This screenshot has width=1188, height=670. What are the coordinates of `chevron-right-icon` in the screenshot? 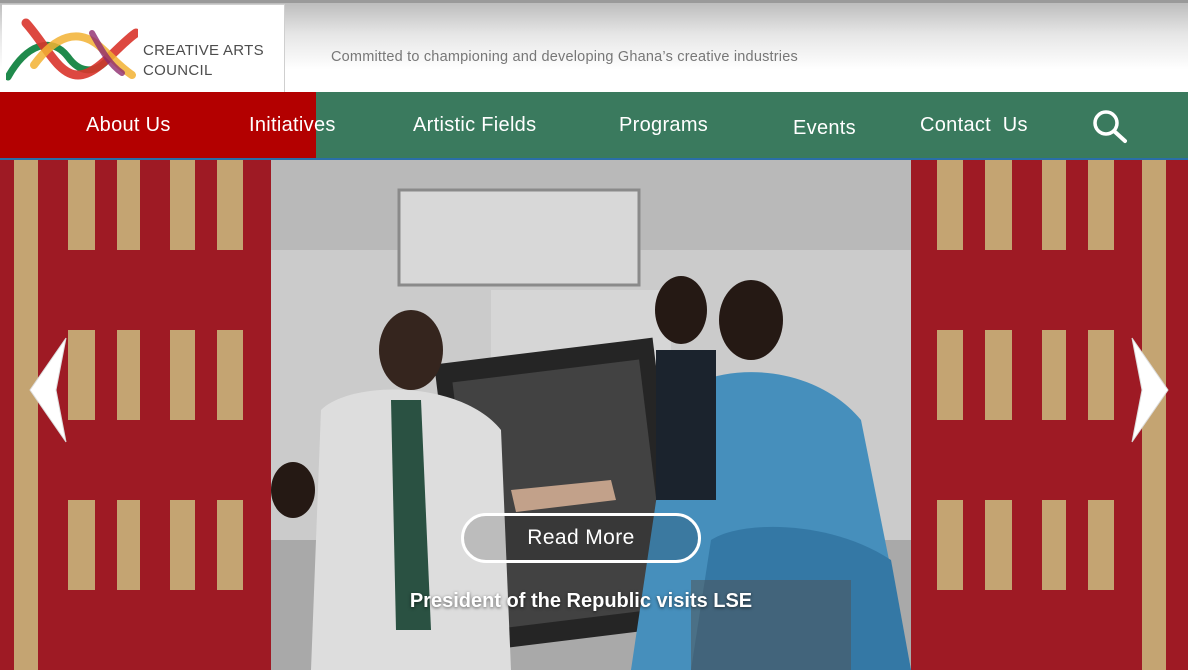 It's located at (1151, 390).